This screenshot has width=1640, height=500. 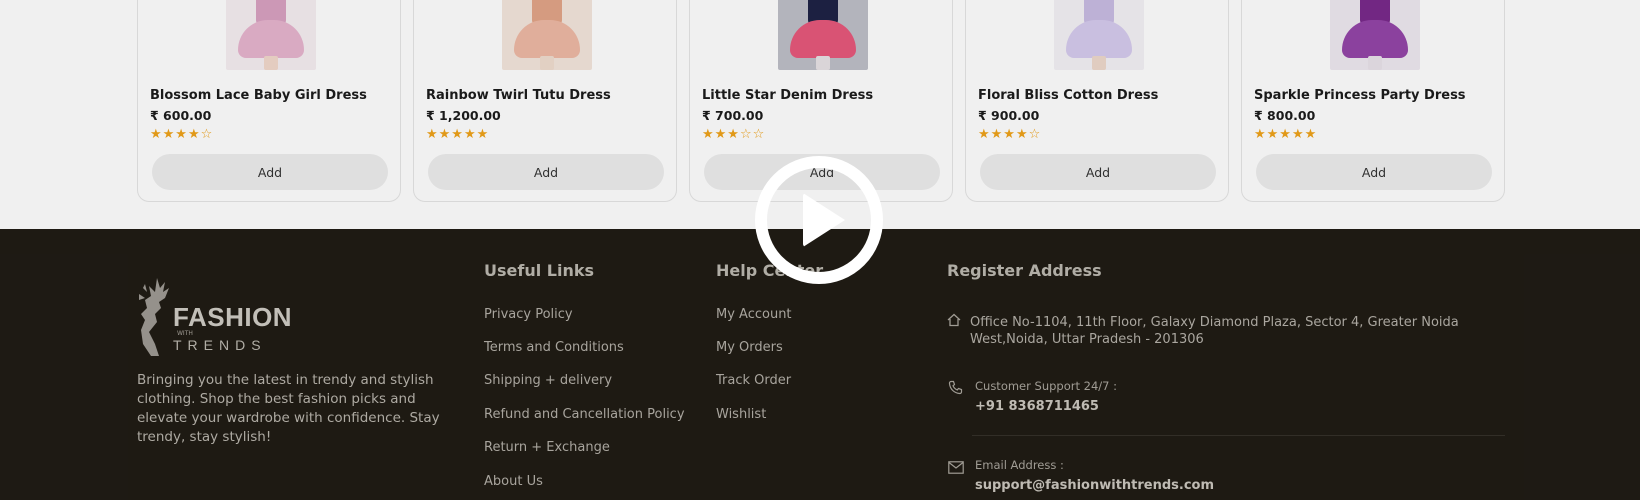 What do you see at coordinates (1068, 95) in the screenshot?
I see `product-name: Floral Bliss Cotton Dress` at bounding box center [1068, 95].